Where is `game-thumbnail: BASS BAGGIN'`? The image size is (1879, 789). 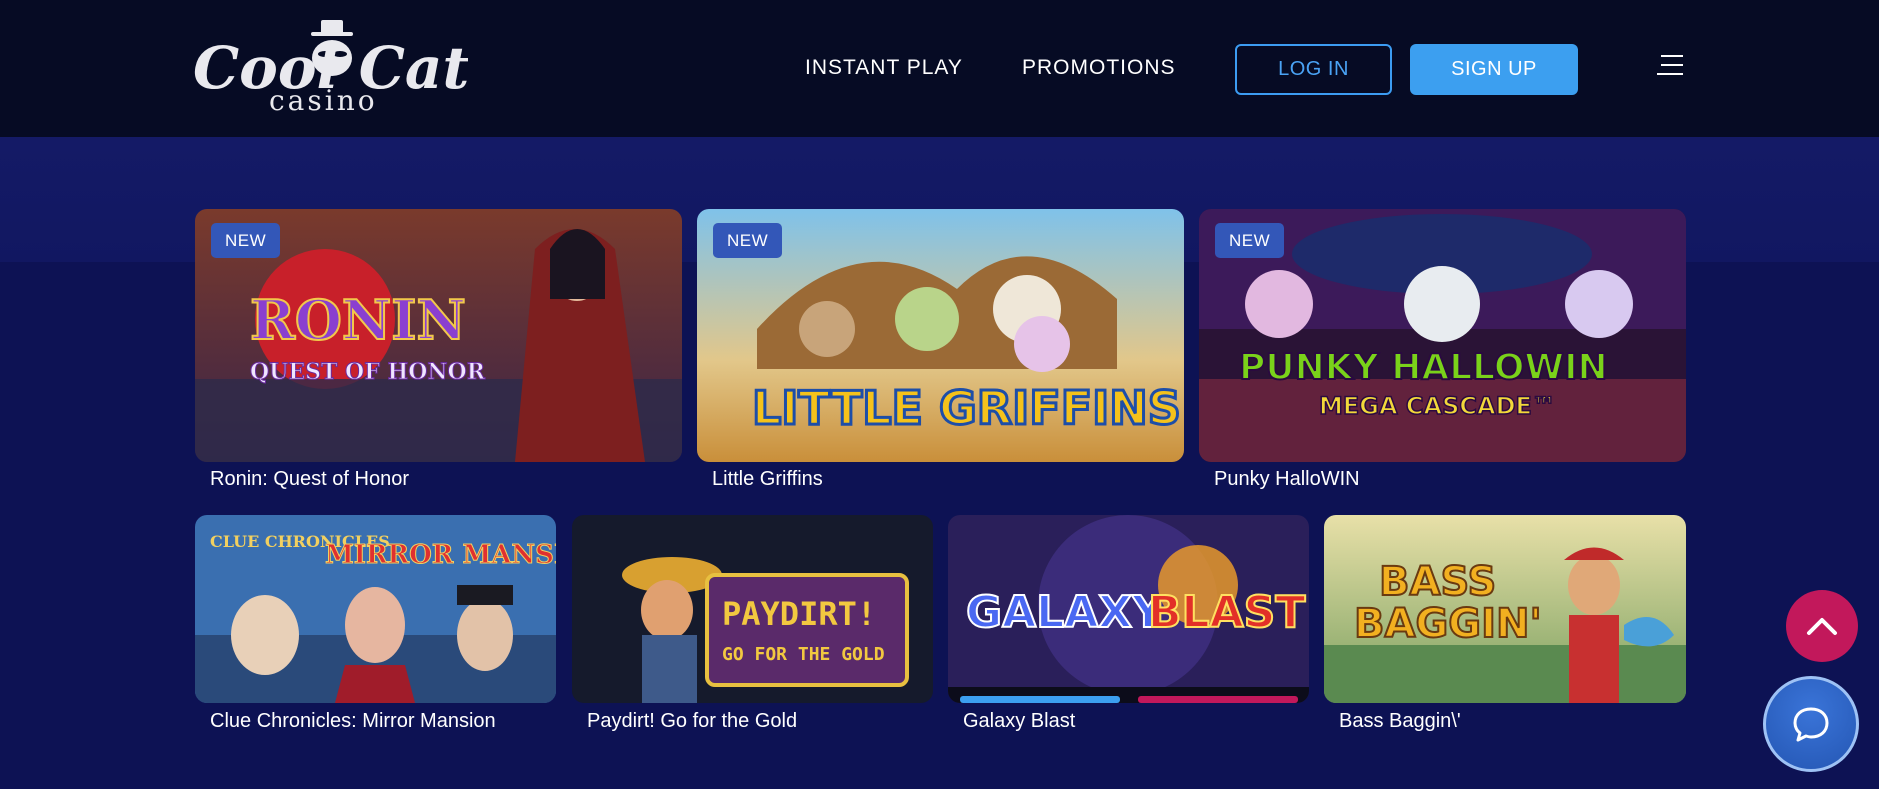 game-thumbnail: BASS BAGGIN' is located at coordinates (1505, 609).